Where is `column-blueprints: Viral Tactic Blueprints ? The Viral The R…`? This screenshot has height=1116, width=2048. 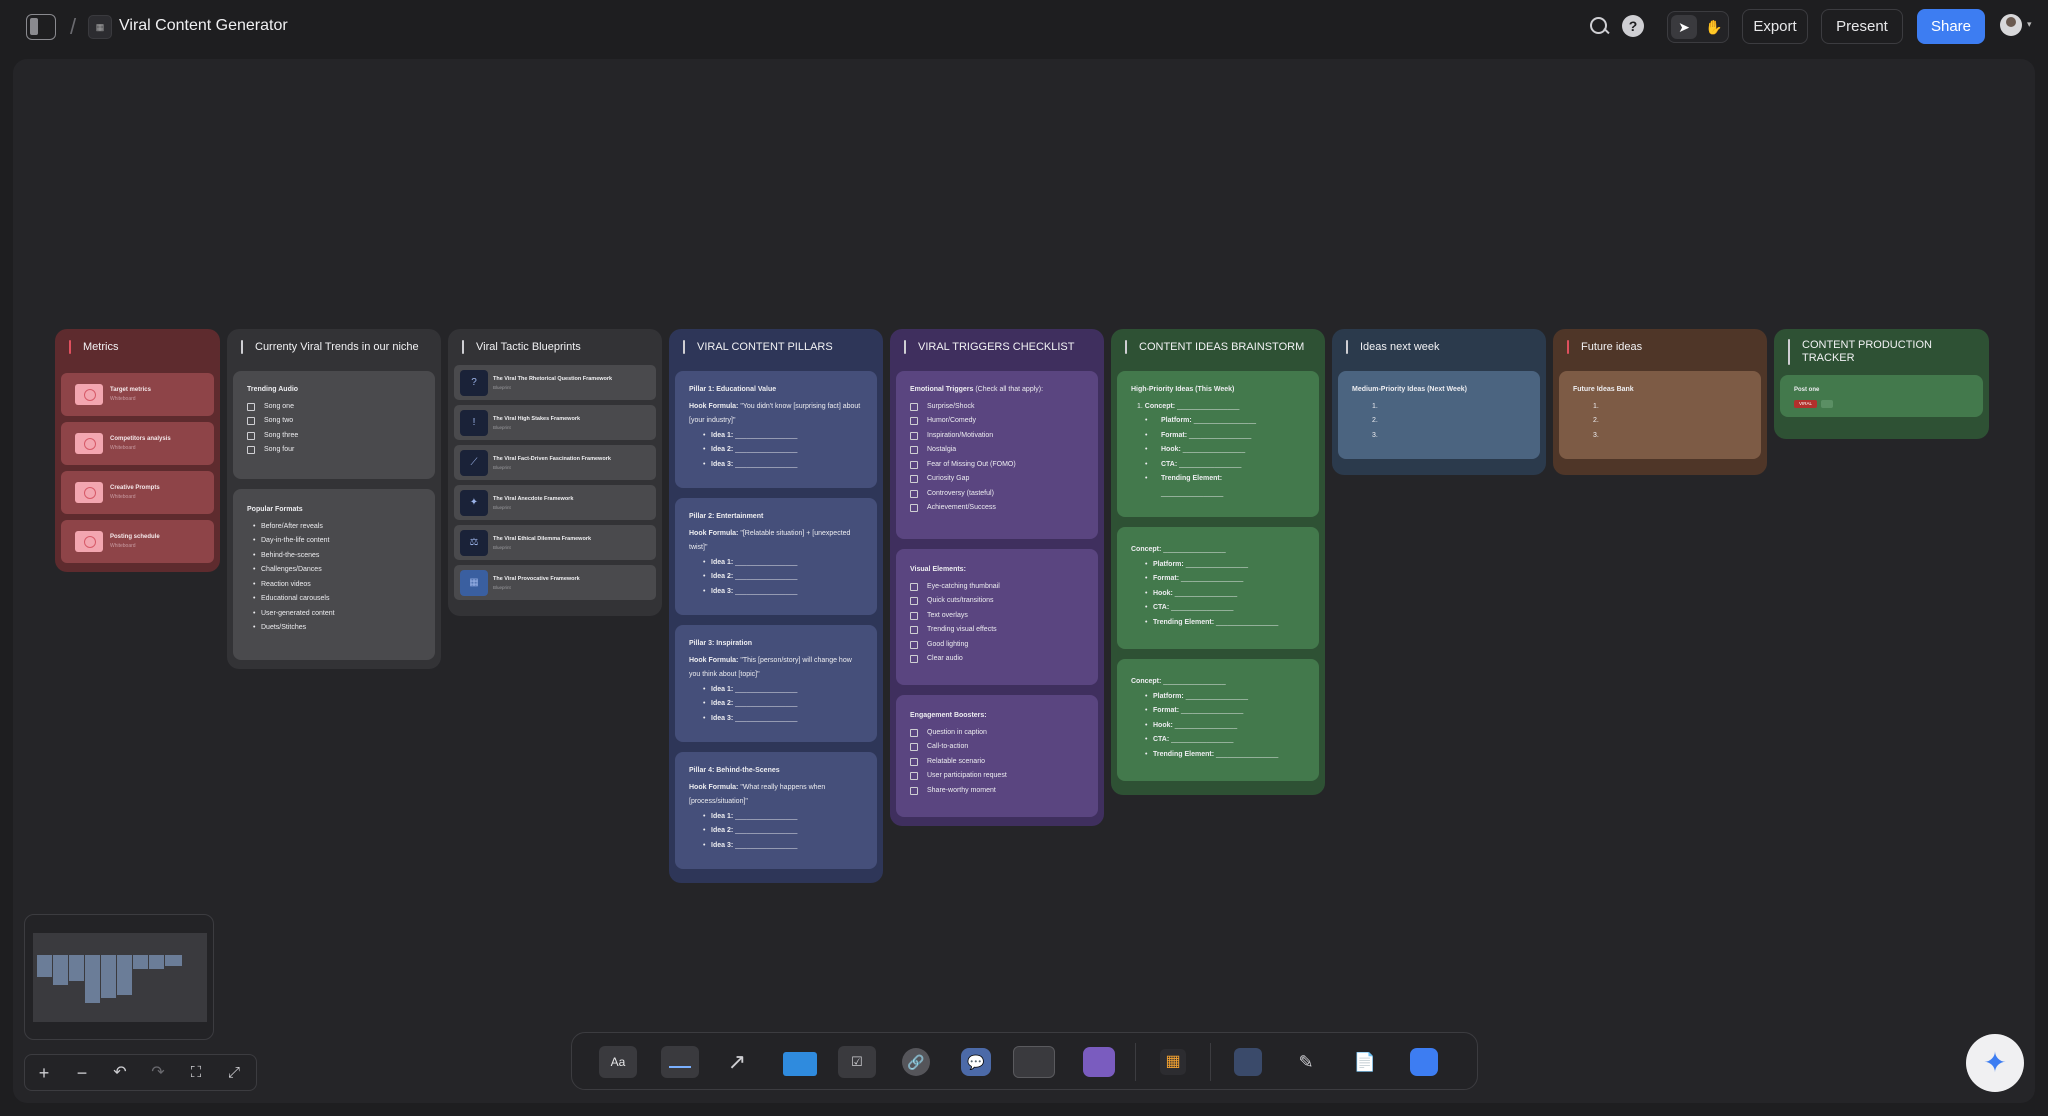 column-blueprints: Viral Tactic Blueprints ? The Viral The R… is located at coordinates (555, 472).